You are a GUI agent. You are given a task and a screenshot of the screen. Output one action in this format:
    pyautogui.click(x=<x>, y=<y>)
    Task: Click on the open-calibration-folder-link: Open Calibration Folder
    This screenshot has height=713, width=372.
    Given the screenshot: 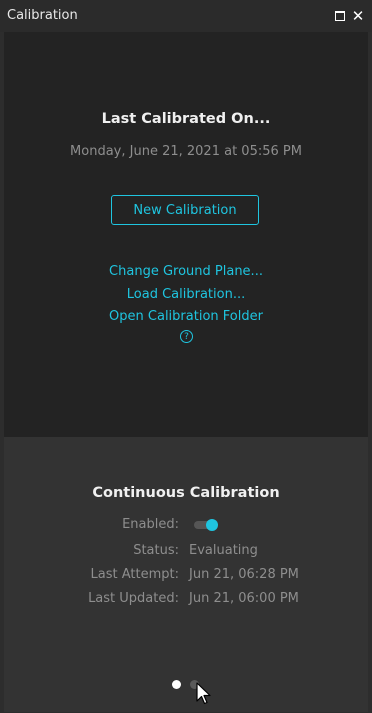 What is the action you would take?
    pyautogui.click(x=186, y=316)
    